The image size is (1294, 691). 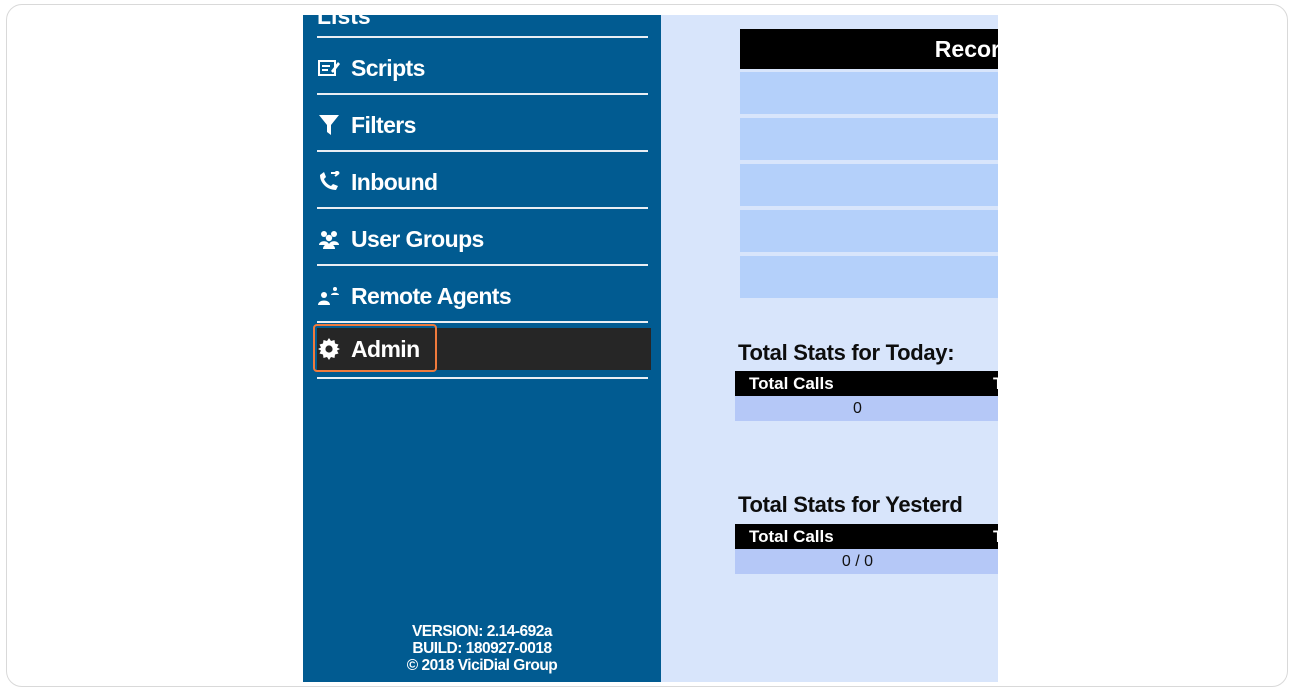 I want to click on total-calls-value: 0, so click(x=857, y=408).